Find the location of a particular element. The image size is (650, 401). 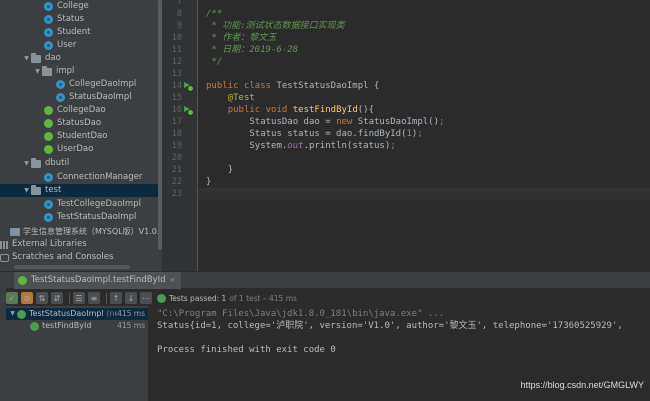

tree-item-studentdao: StudentDao is located at coordinates (75, 136).